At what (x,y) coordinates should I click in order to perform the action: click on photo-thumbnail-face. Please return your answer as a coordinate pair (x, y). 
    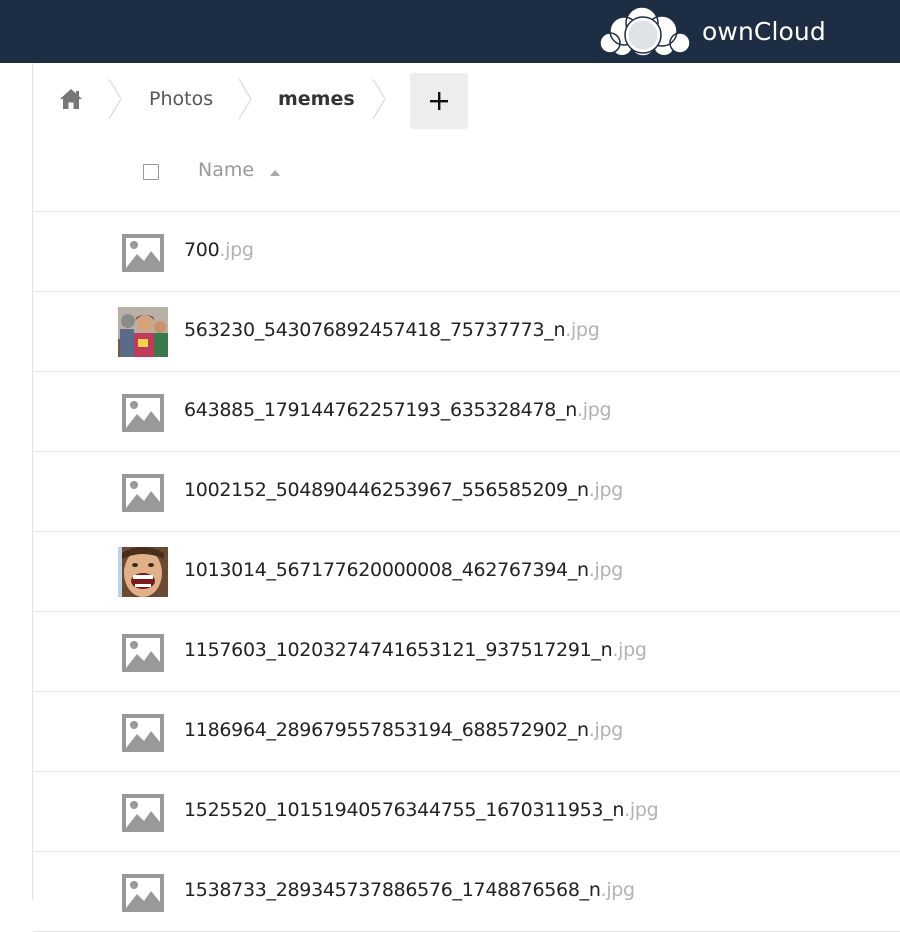
    Looking at the image, I should click on (143, 572).